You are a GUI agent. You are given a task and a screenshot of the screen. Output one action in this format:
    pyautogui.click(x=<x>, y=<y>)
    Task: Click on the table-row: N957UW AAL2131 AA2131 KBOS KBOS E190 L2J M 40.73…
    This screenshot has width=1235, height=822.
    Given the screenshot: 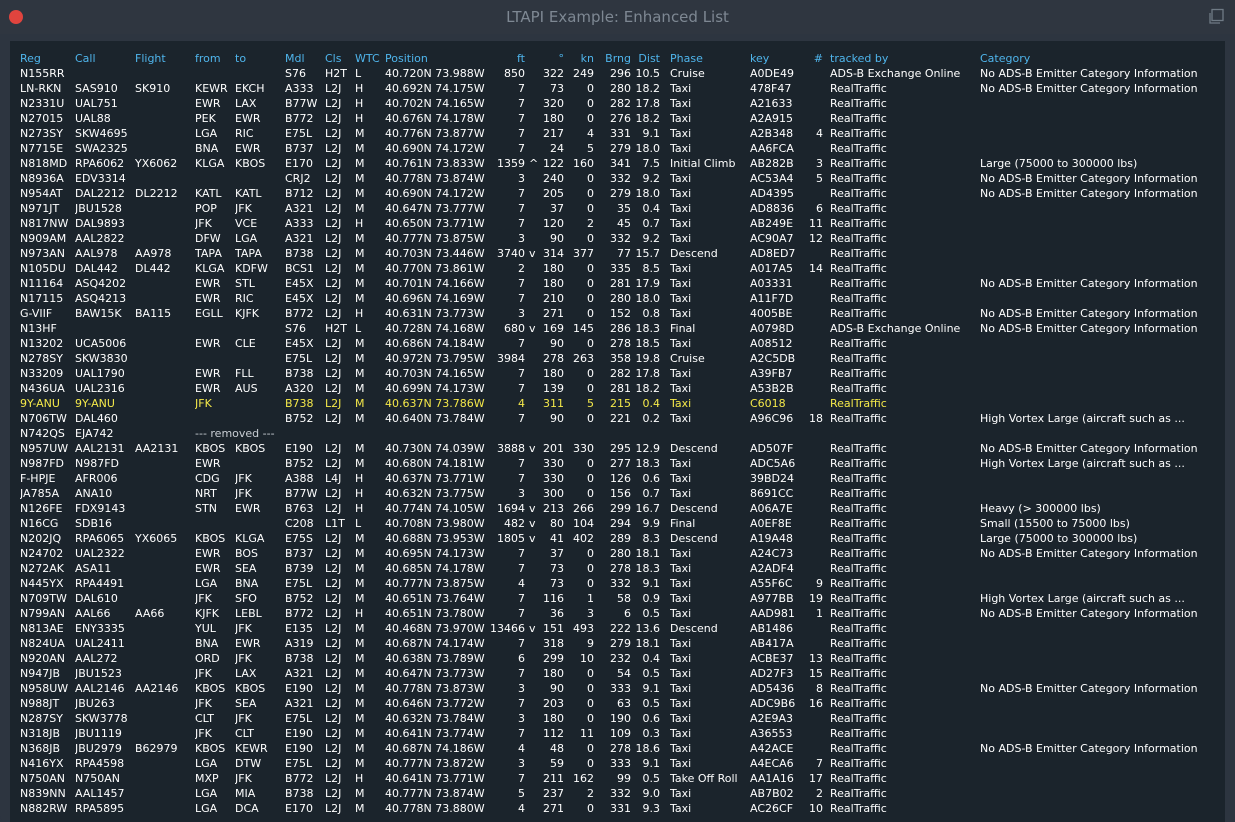 What is the action you would take?
    pyautogui.click(x=617, y=448)
    